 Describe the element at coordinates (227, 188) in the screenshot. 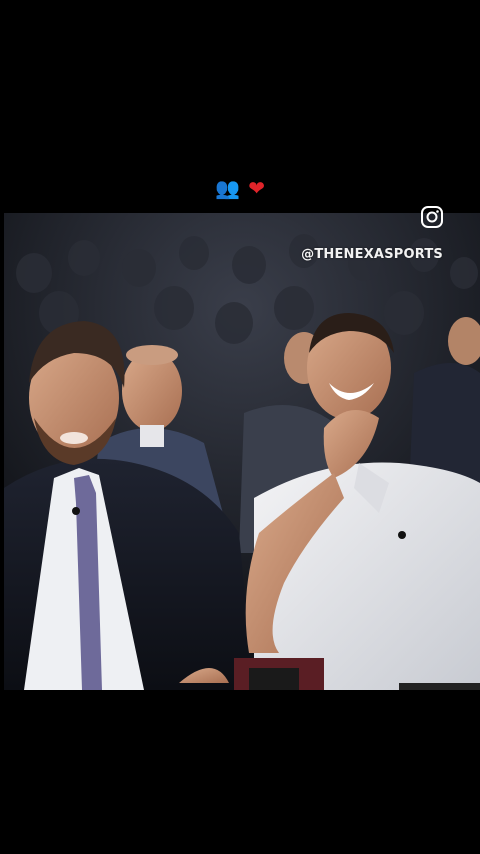

I see `users-emoji-icon: 👥` at that location.